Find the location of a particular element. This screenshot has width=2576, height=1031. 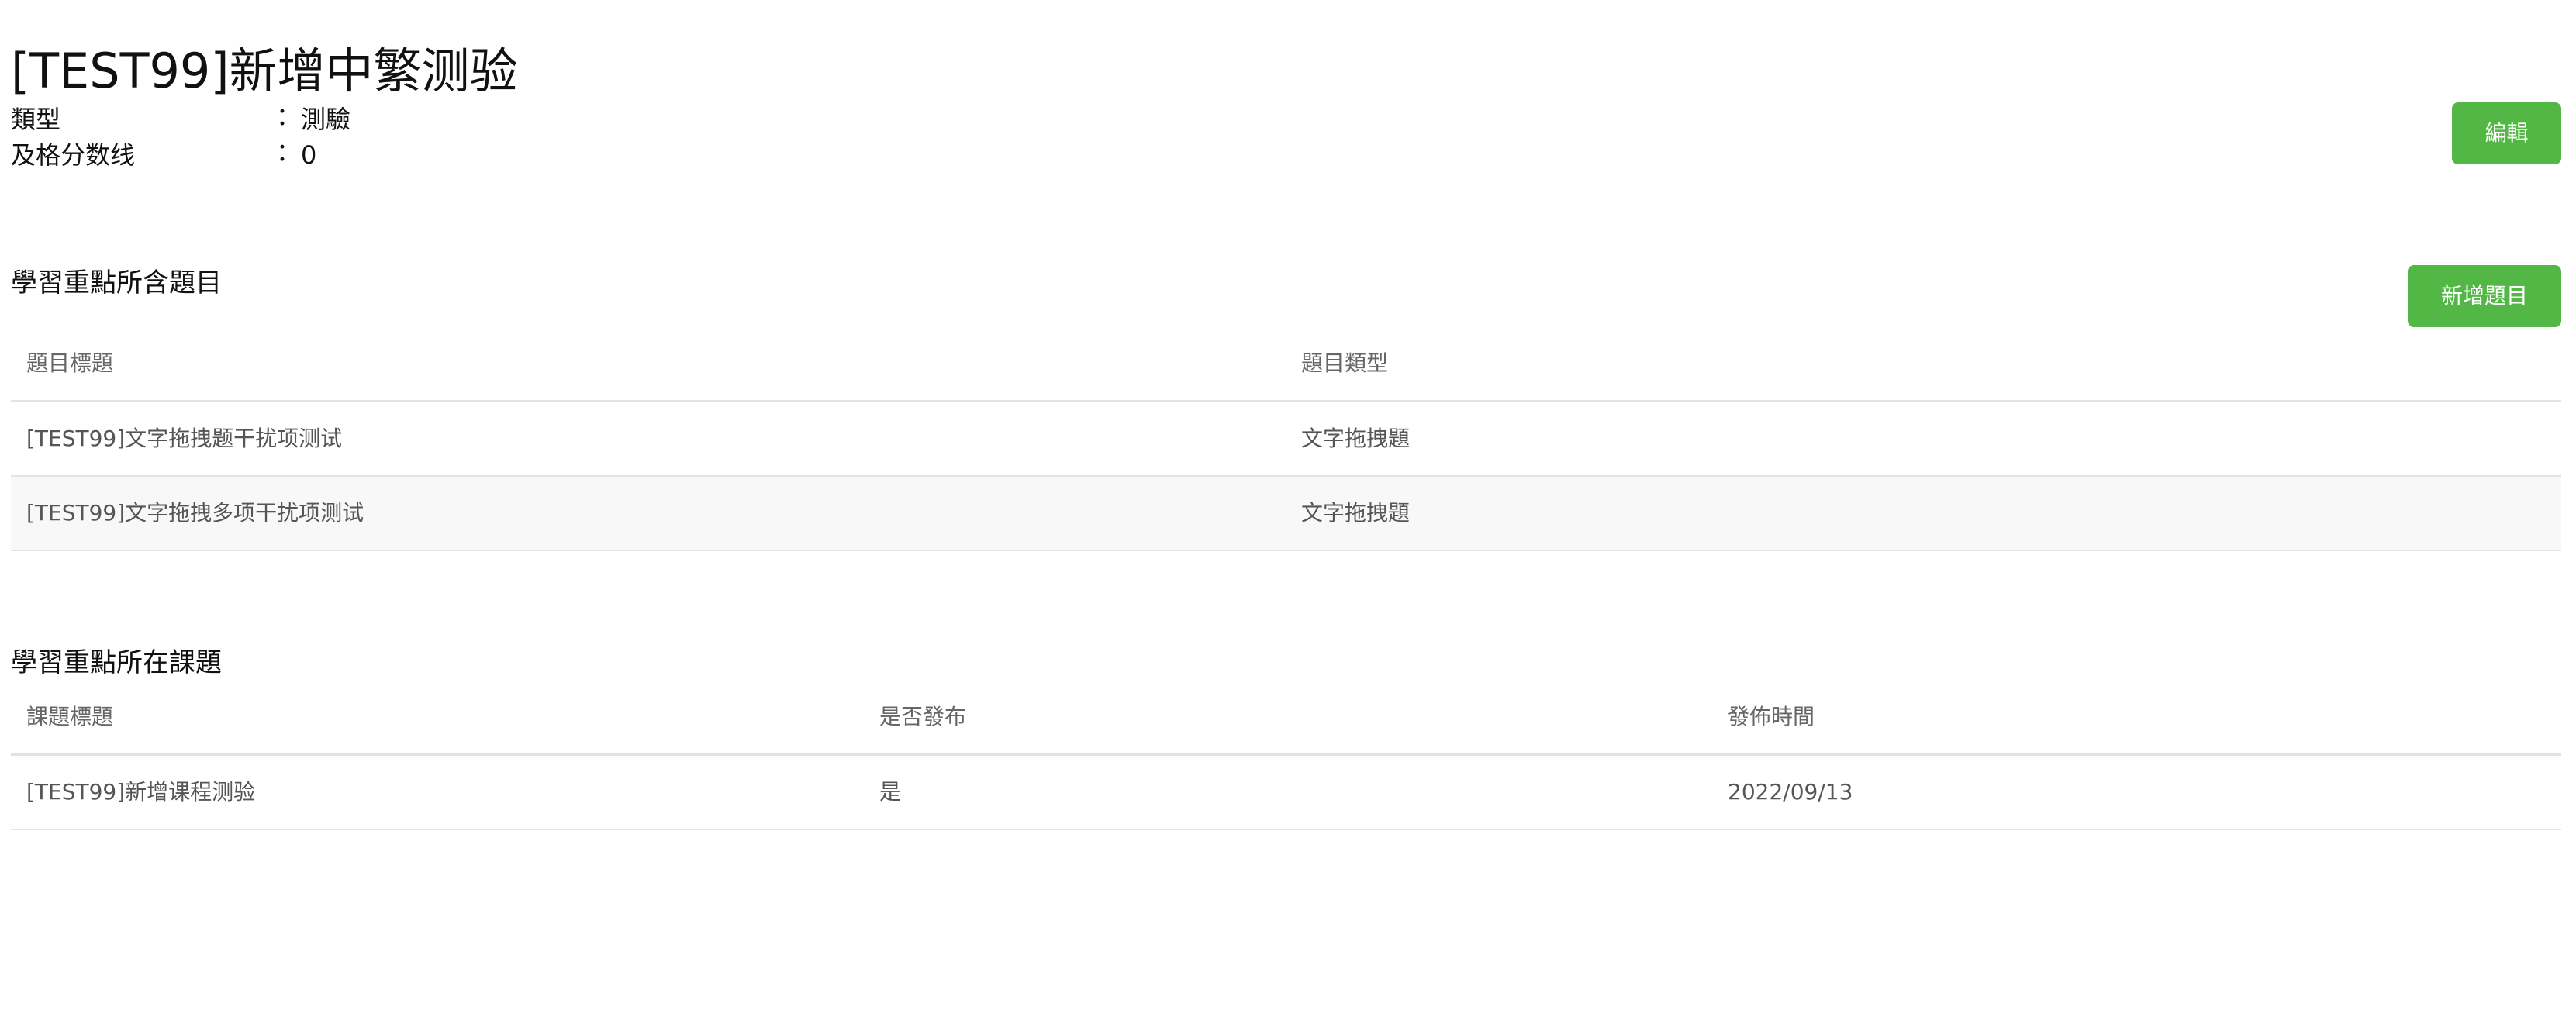

table-row: [TEST99]文字拖拽多项干扰项测试 文字拖拽題 is located at coordinates (1286, 514).